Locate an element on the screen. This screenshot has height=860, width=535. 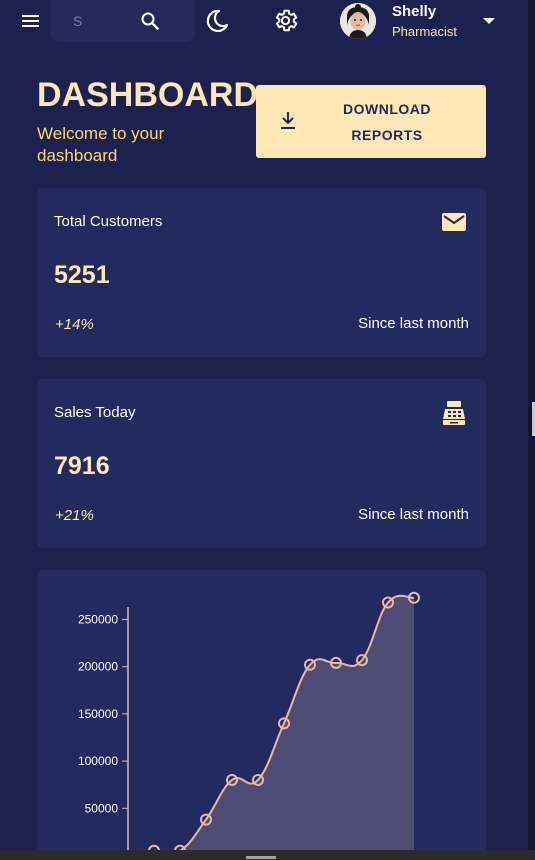
download-label-line2: REPORTS is located at coordinates (387, 135).